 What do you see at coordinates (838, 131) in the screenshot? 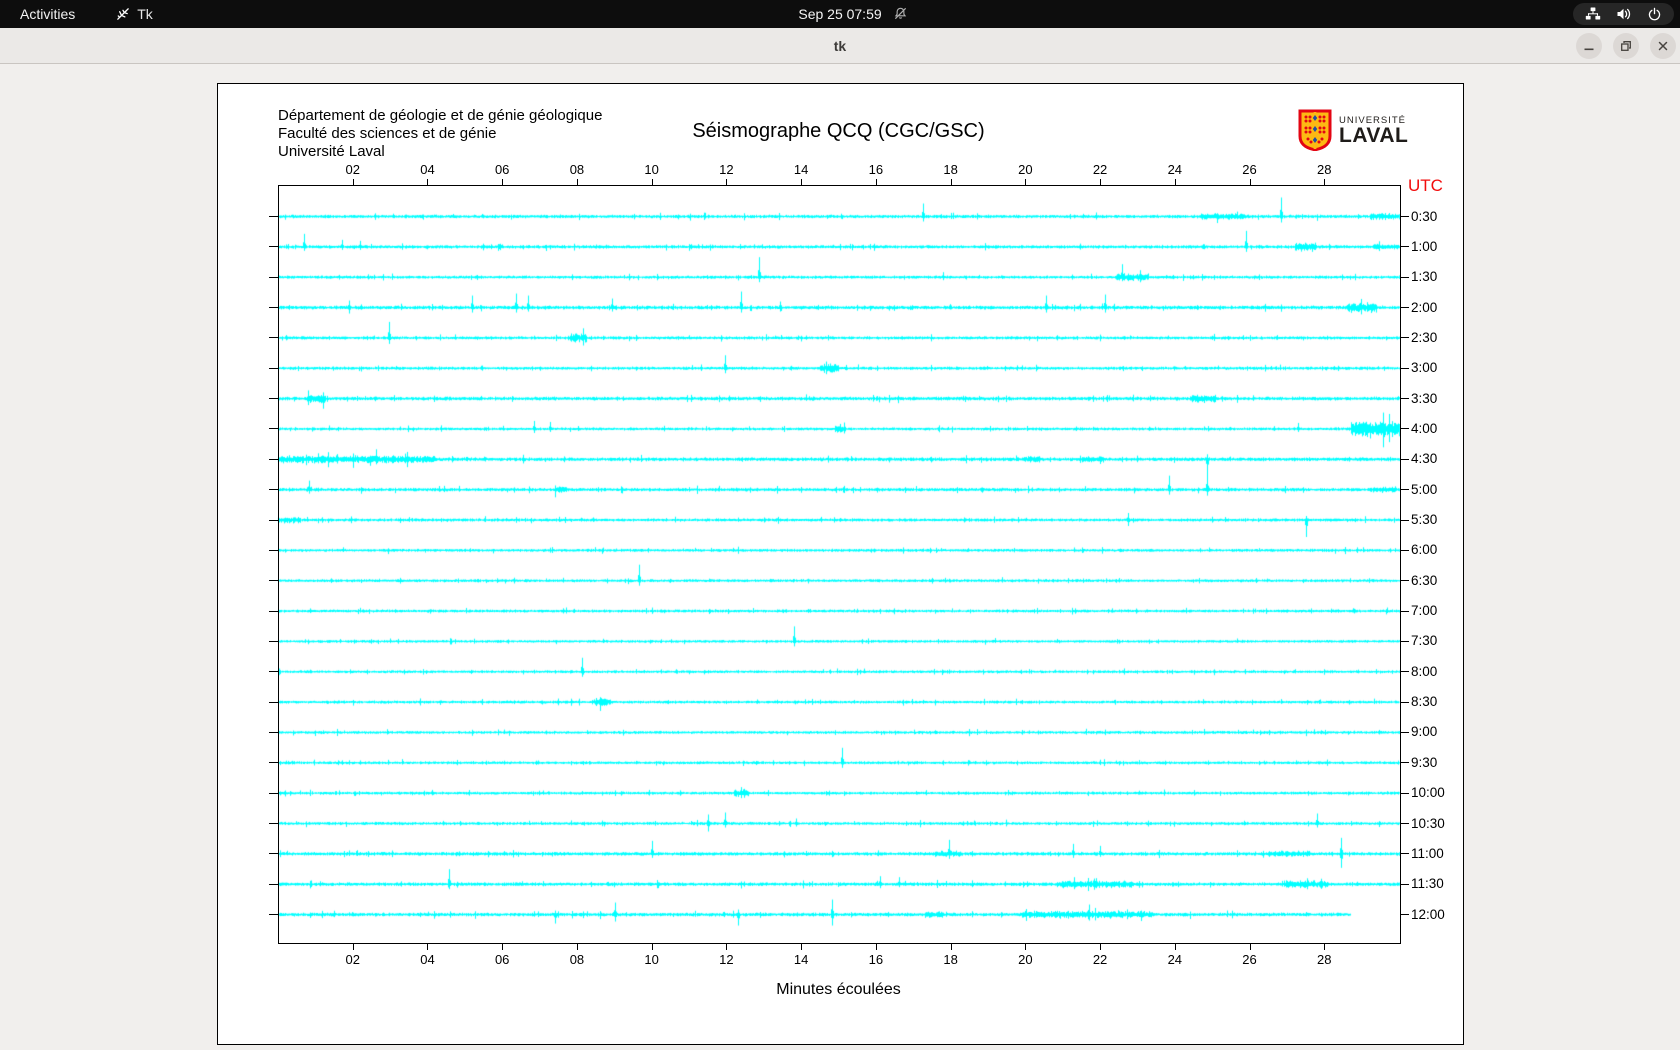
I see `chart-title: Séismographe QCQ (CGC/GSC)` at bounding box center [838, 131].